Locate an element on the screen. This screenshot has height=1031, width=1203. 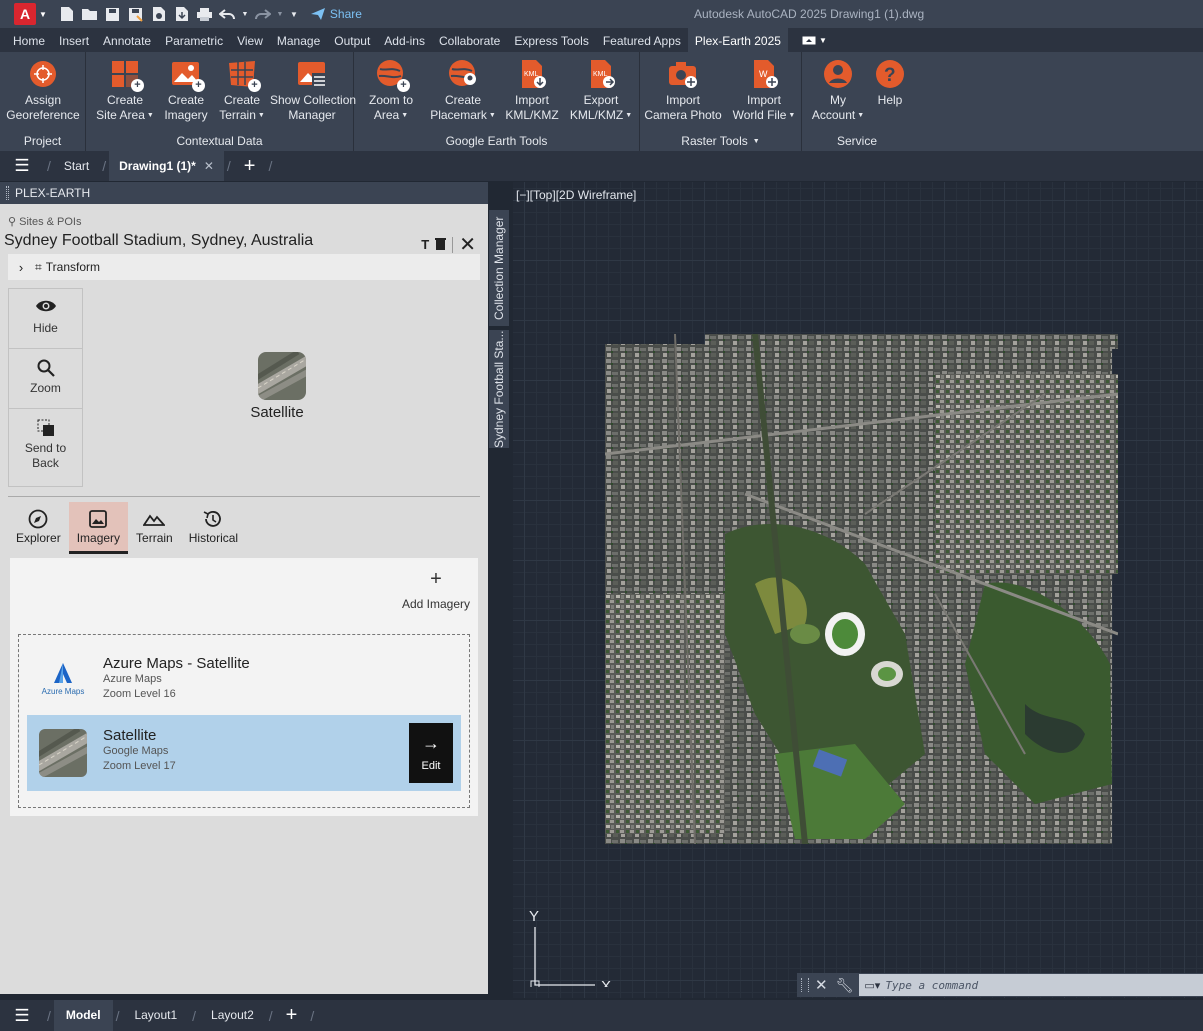
open-folder-icon is located at coordinates (89, 14).